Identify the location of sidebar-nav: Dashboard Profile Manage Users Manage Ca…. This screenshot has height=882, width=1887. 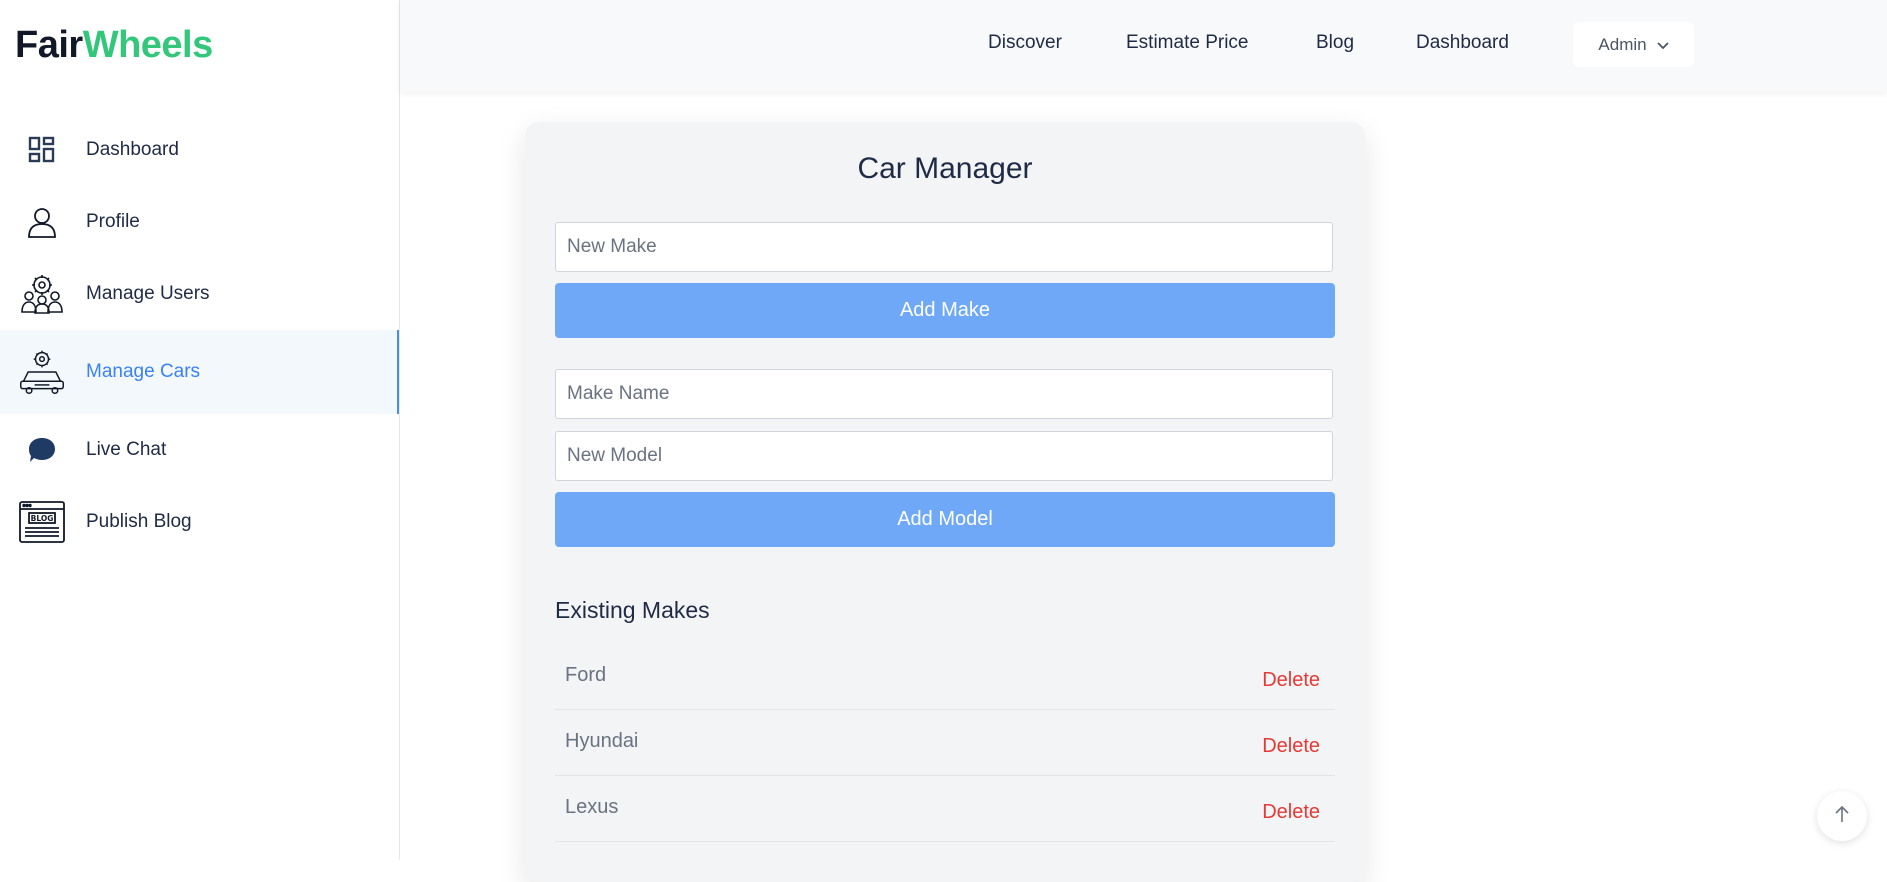
(199, 336).